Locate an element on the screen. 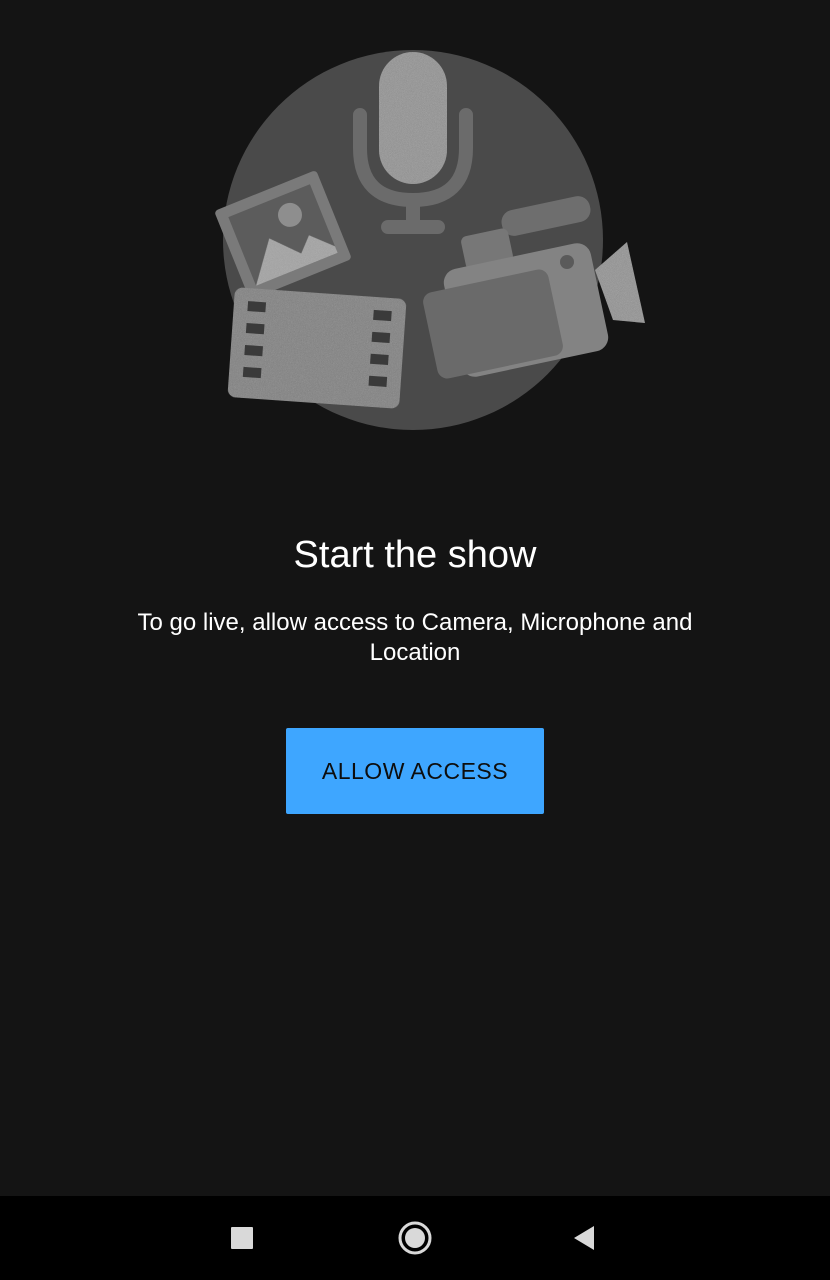  system-navigation-bar is located at coordinates (415, 1238).